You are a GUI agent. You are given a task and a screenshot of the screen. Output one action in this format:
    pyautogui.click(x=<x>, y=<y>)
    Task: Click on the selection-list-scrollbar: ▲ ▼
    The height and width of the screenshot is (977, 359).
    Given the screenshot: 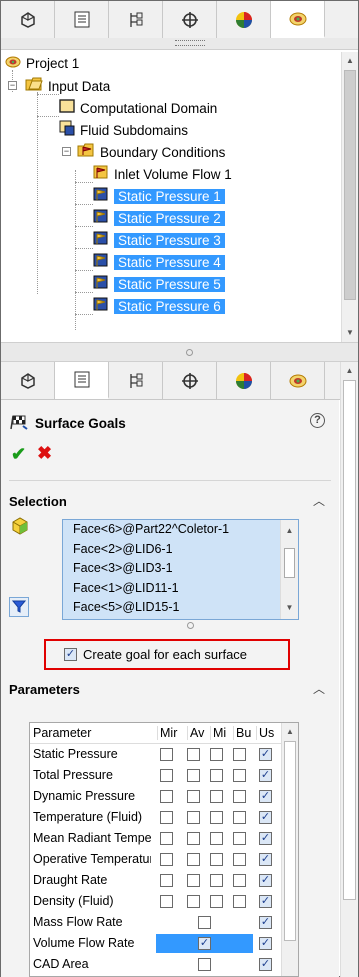 What is the action you would take?
    pyautogui.click(x=289, y=569)
    